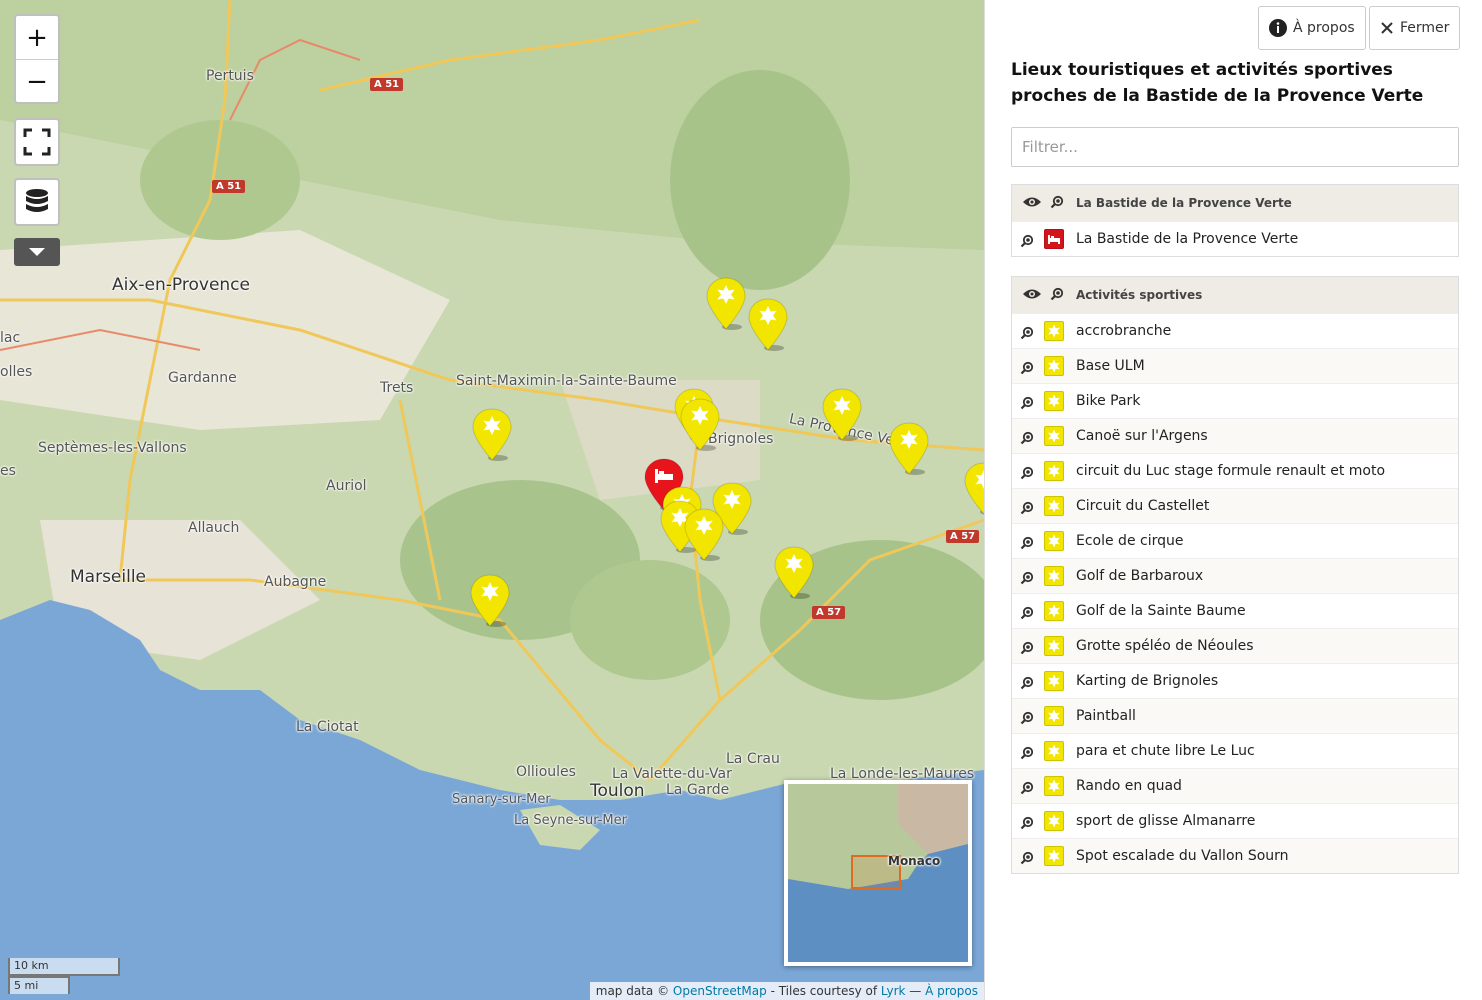 The width and height of the screenshot is (1482, 1000). I want to click on item-label: Golf de la Sainte Baume, so click(1161, 611).